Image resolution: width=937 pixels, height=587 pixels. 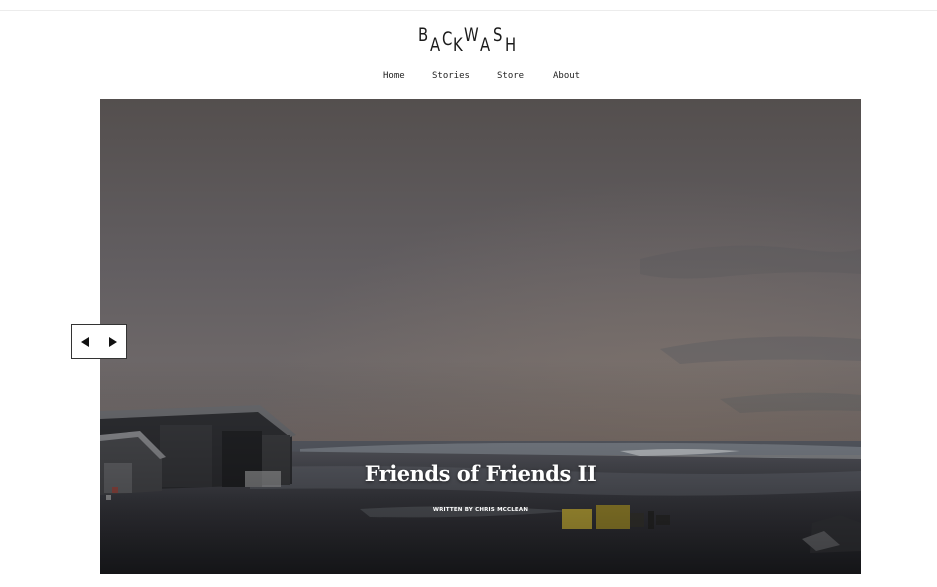 I want to click on header-divider, so click(x=468, y=10).